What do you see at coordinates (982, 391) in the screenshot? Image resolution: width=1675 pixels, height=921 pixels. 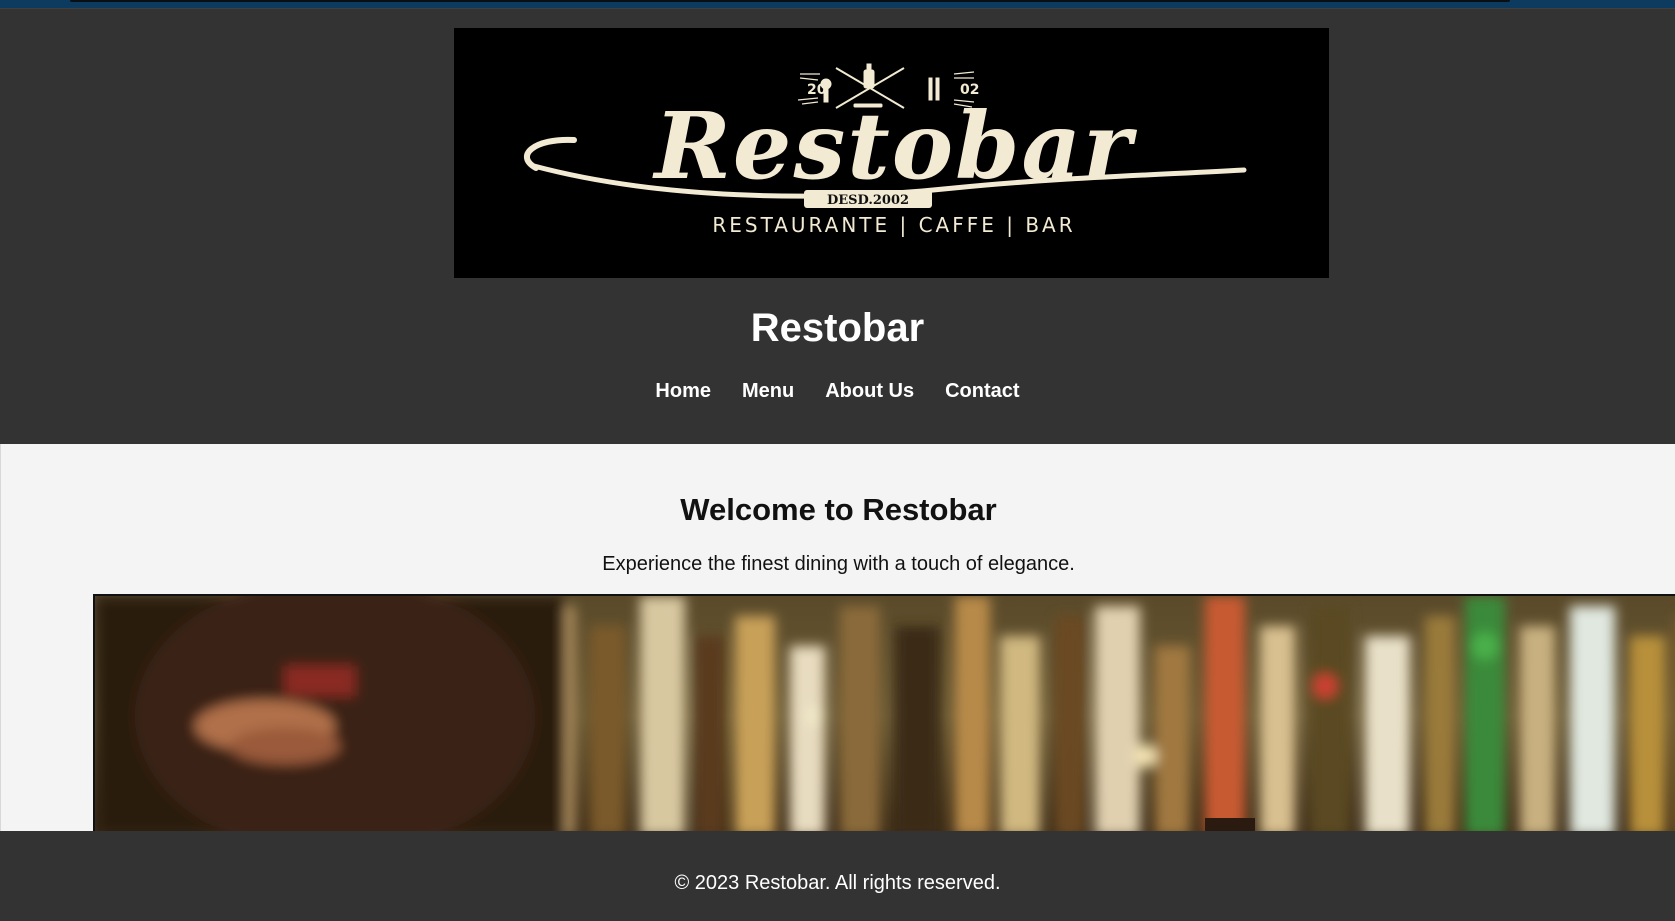 I see `nav-contact-link: Contact` at bounding box center [982, 391].